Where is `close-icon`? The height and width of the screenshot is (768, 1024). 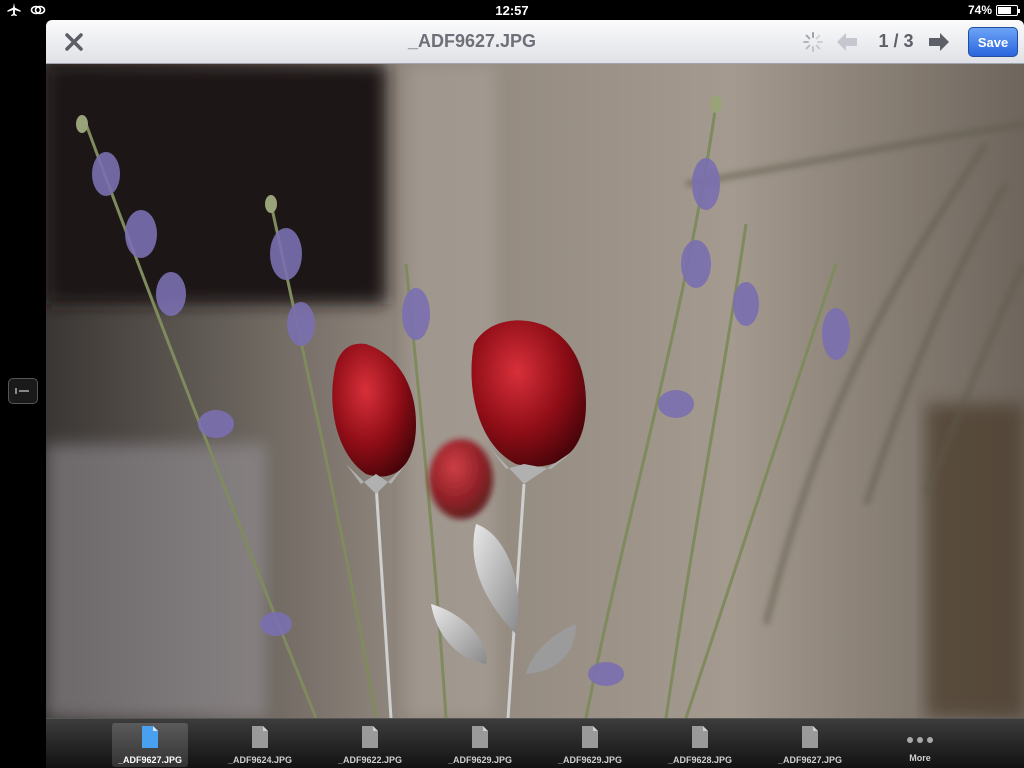
close-icon is located at coordinates (74, 42).